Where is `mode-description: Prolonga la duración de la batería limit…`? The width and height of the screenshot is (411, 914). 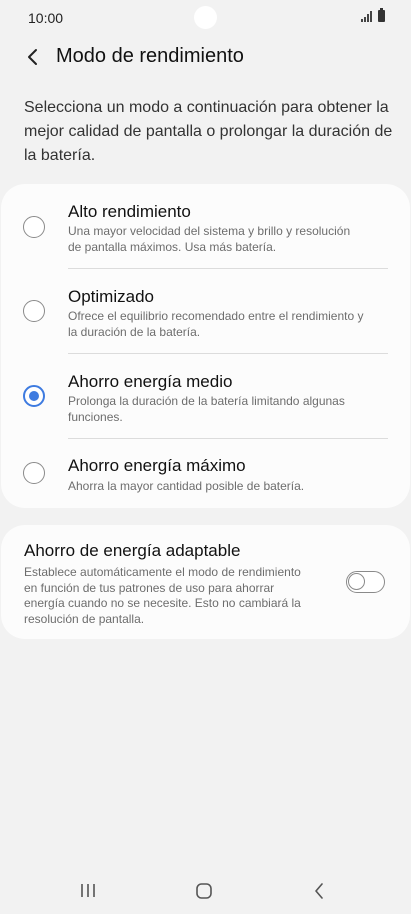
mode-description: Prolonga la duración de la batería limit… is located at coordinates (206, 409).